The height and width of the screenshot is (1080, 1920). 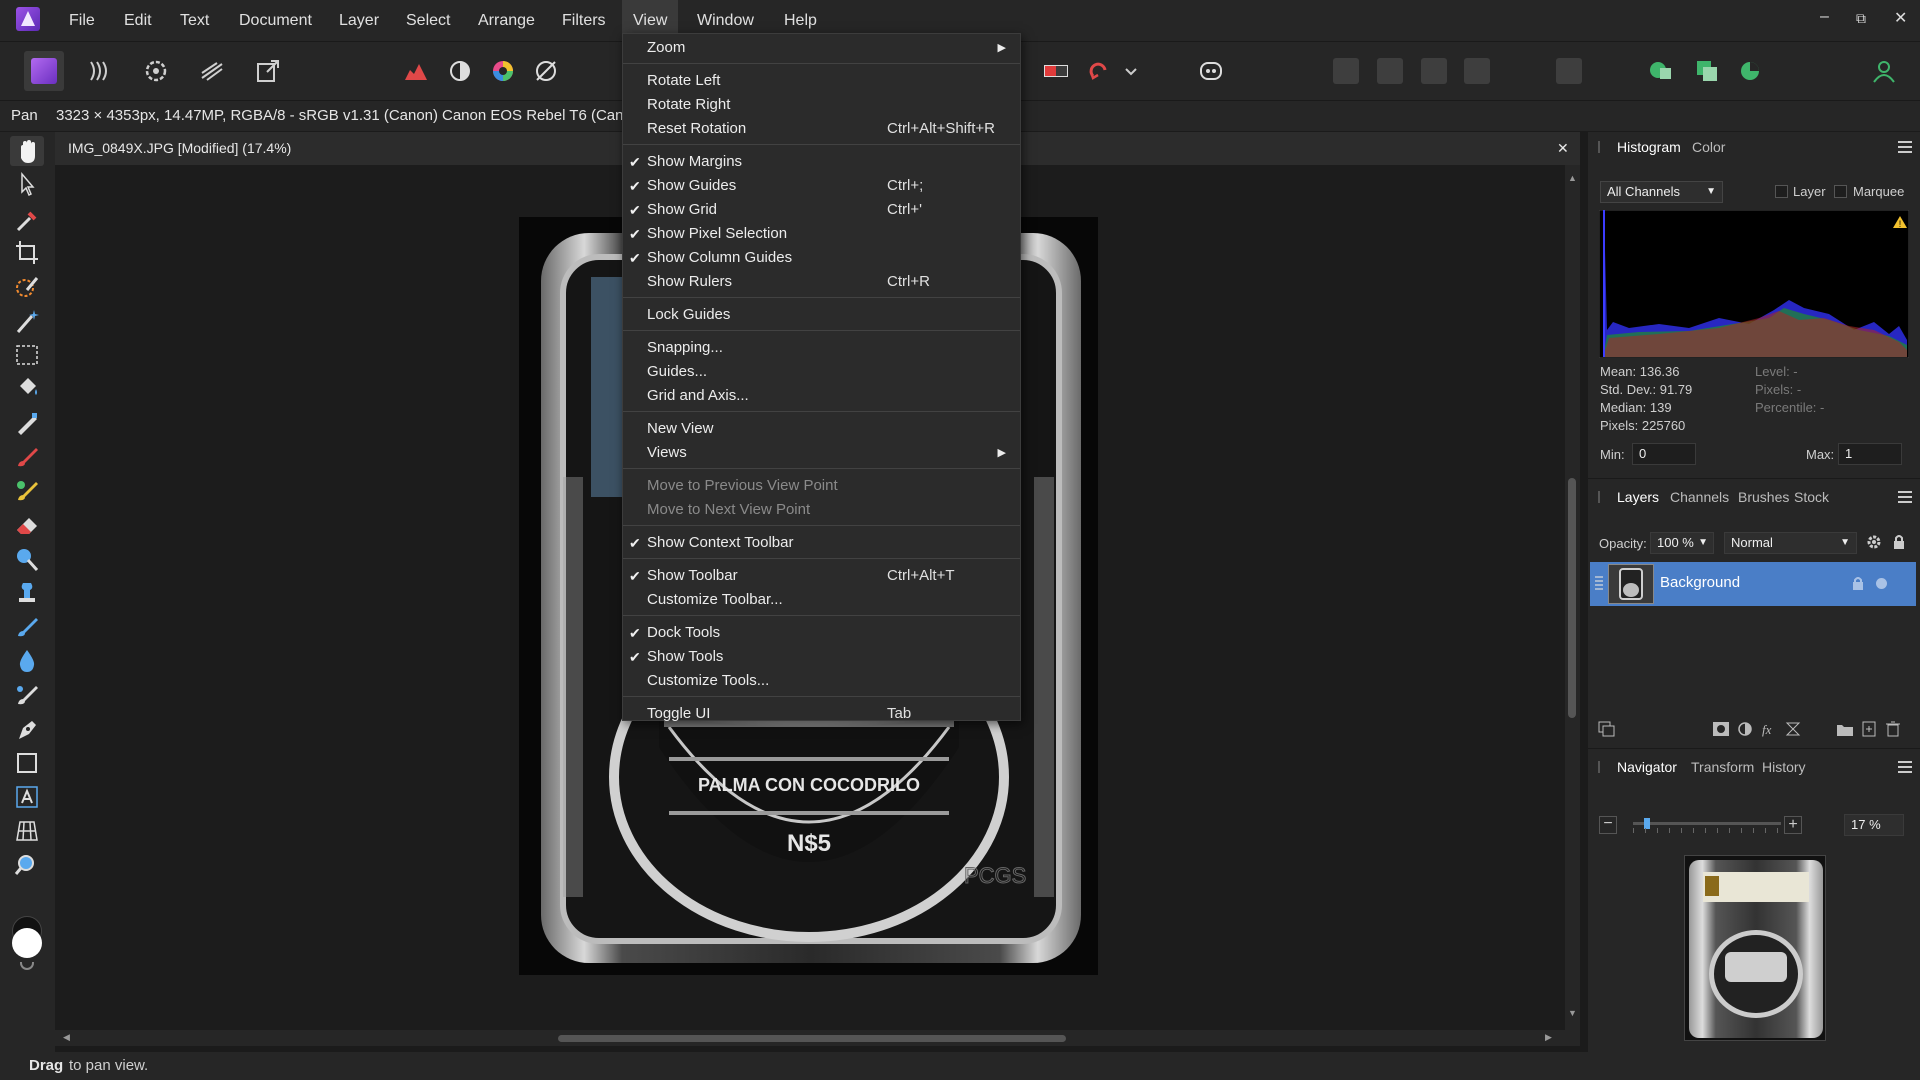 I want to click on adjustment-icon, so click(x=1745, y=729).